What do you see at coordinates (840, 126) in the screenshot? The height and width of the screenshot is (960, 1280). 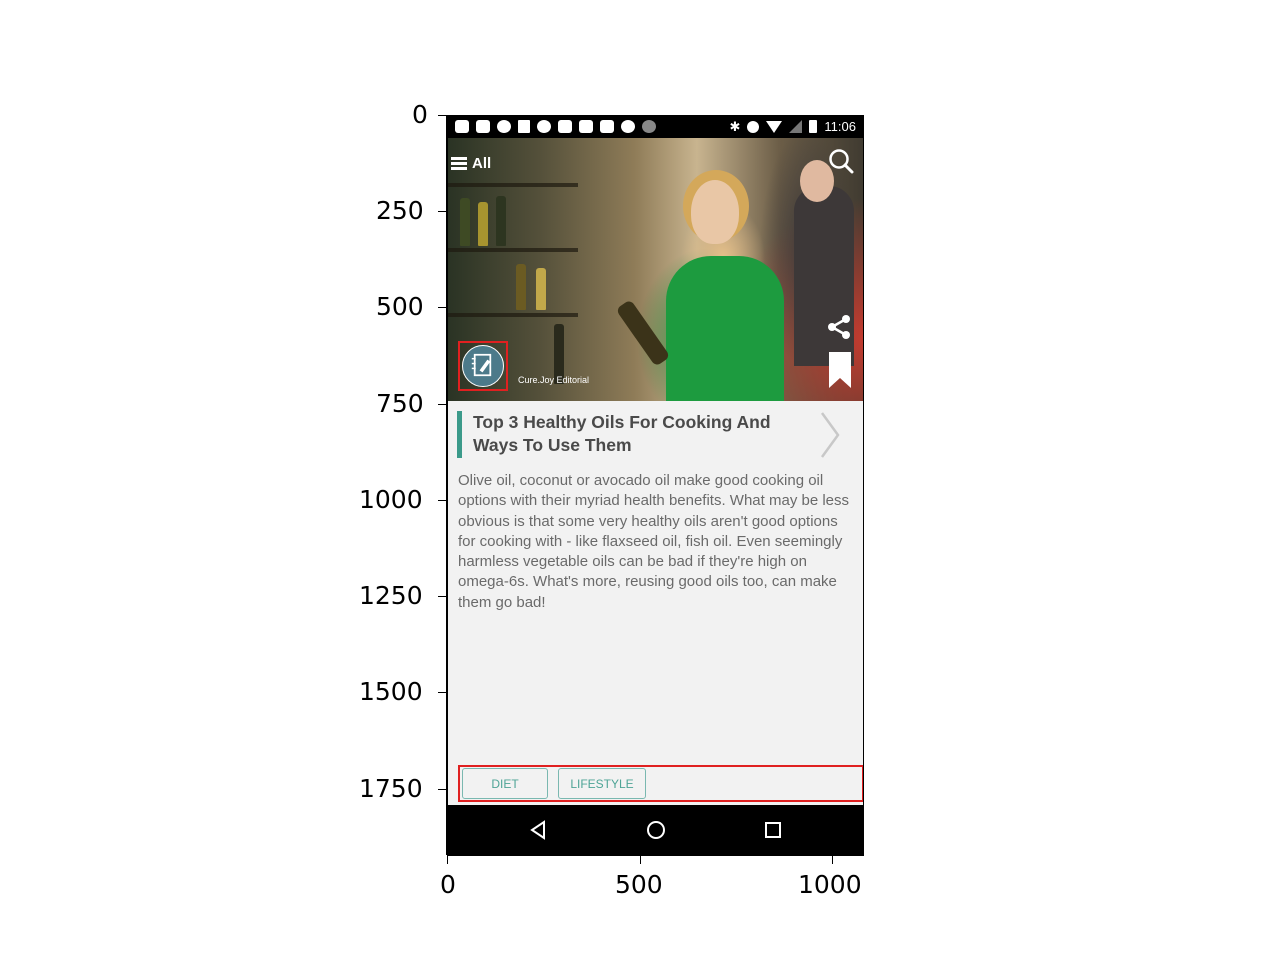 I see `clock-time: 11:06` at bounding box center [840, 126].